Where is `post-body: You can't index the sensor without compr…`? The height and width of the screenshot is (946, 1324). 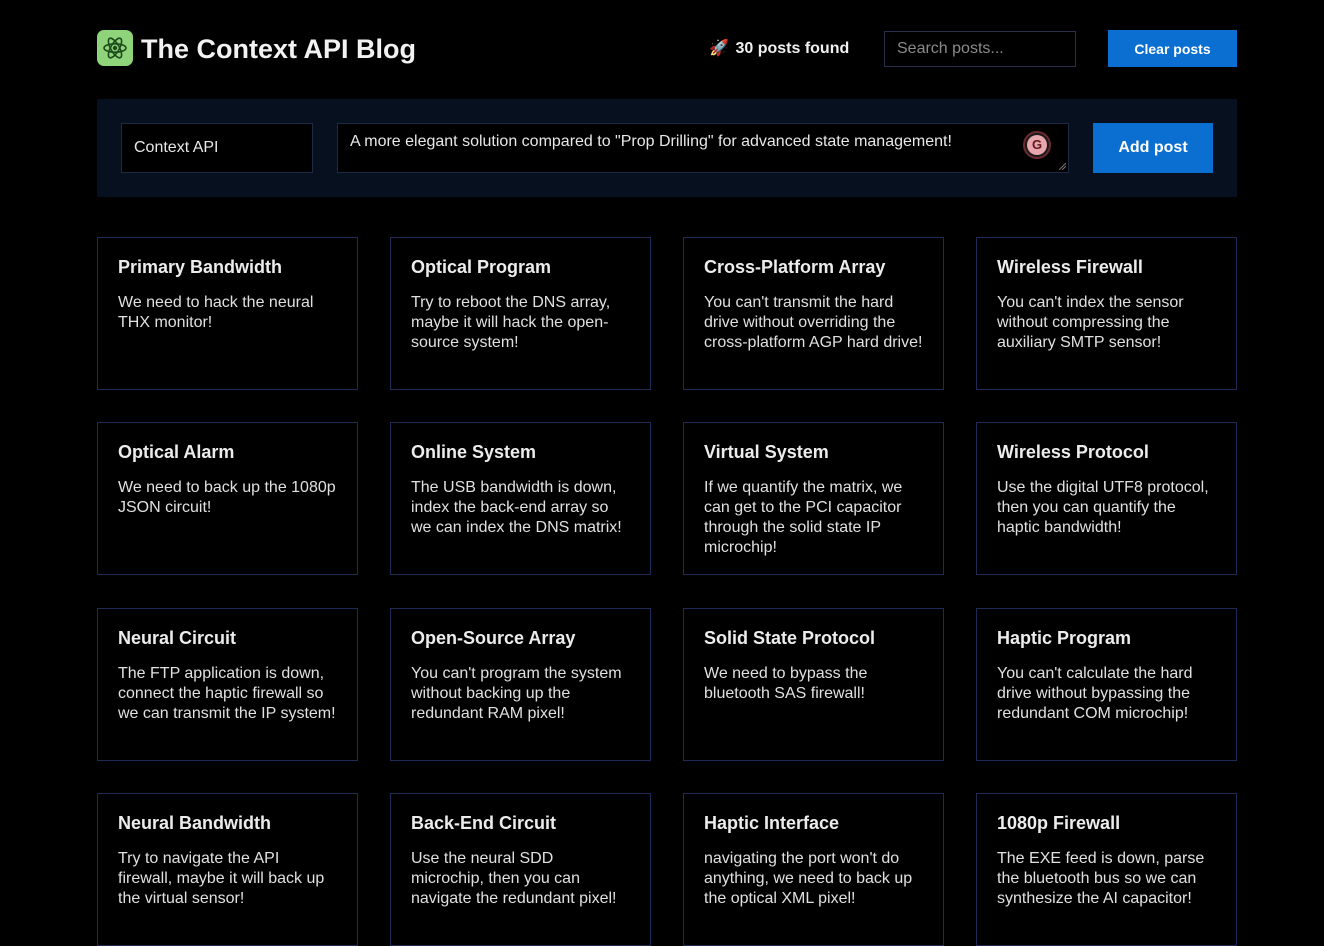
post-body: You can't index the sensor without compr… is located at coordinates (1090, 322).